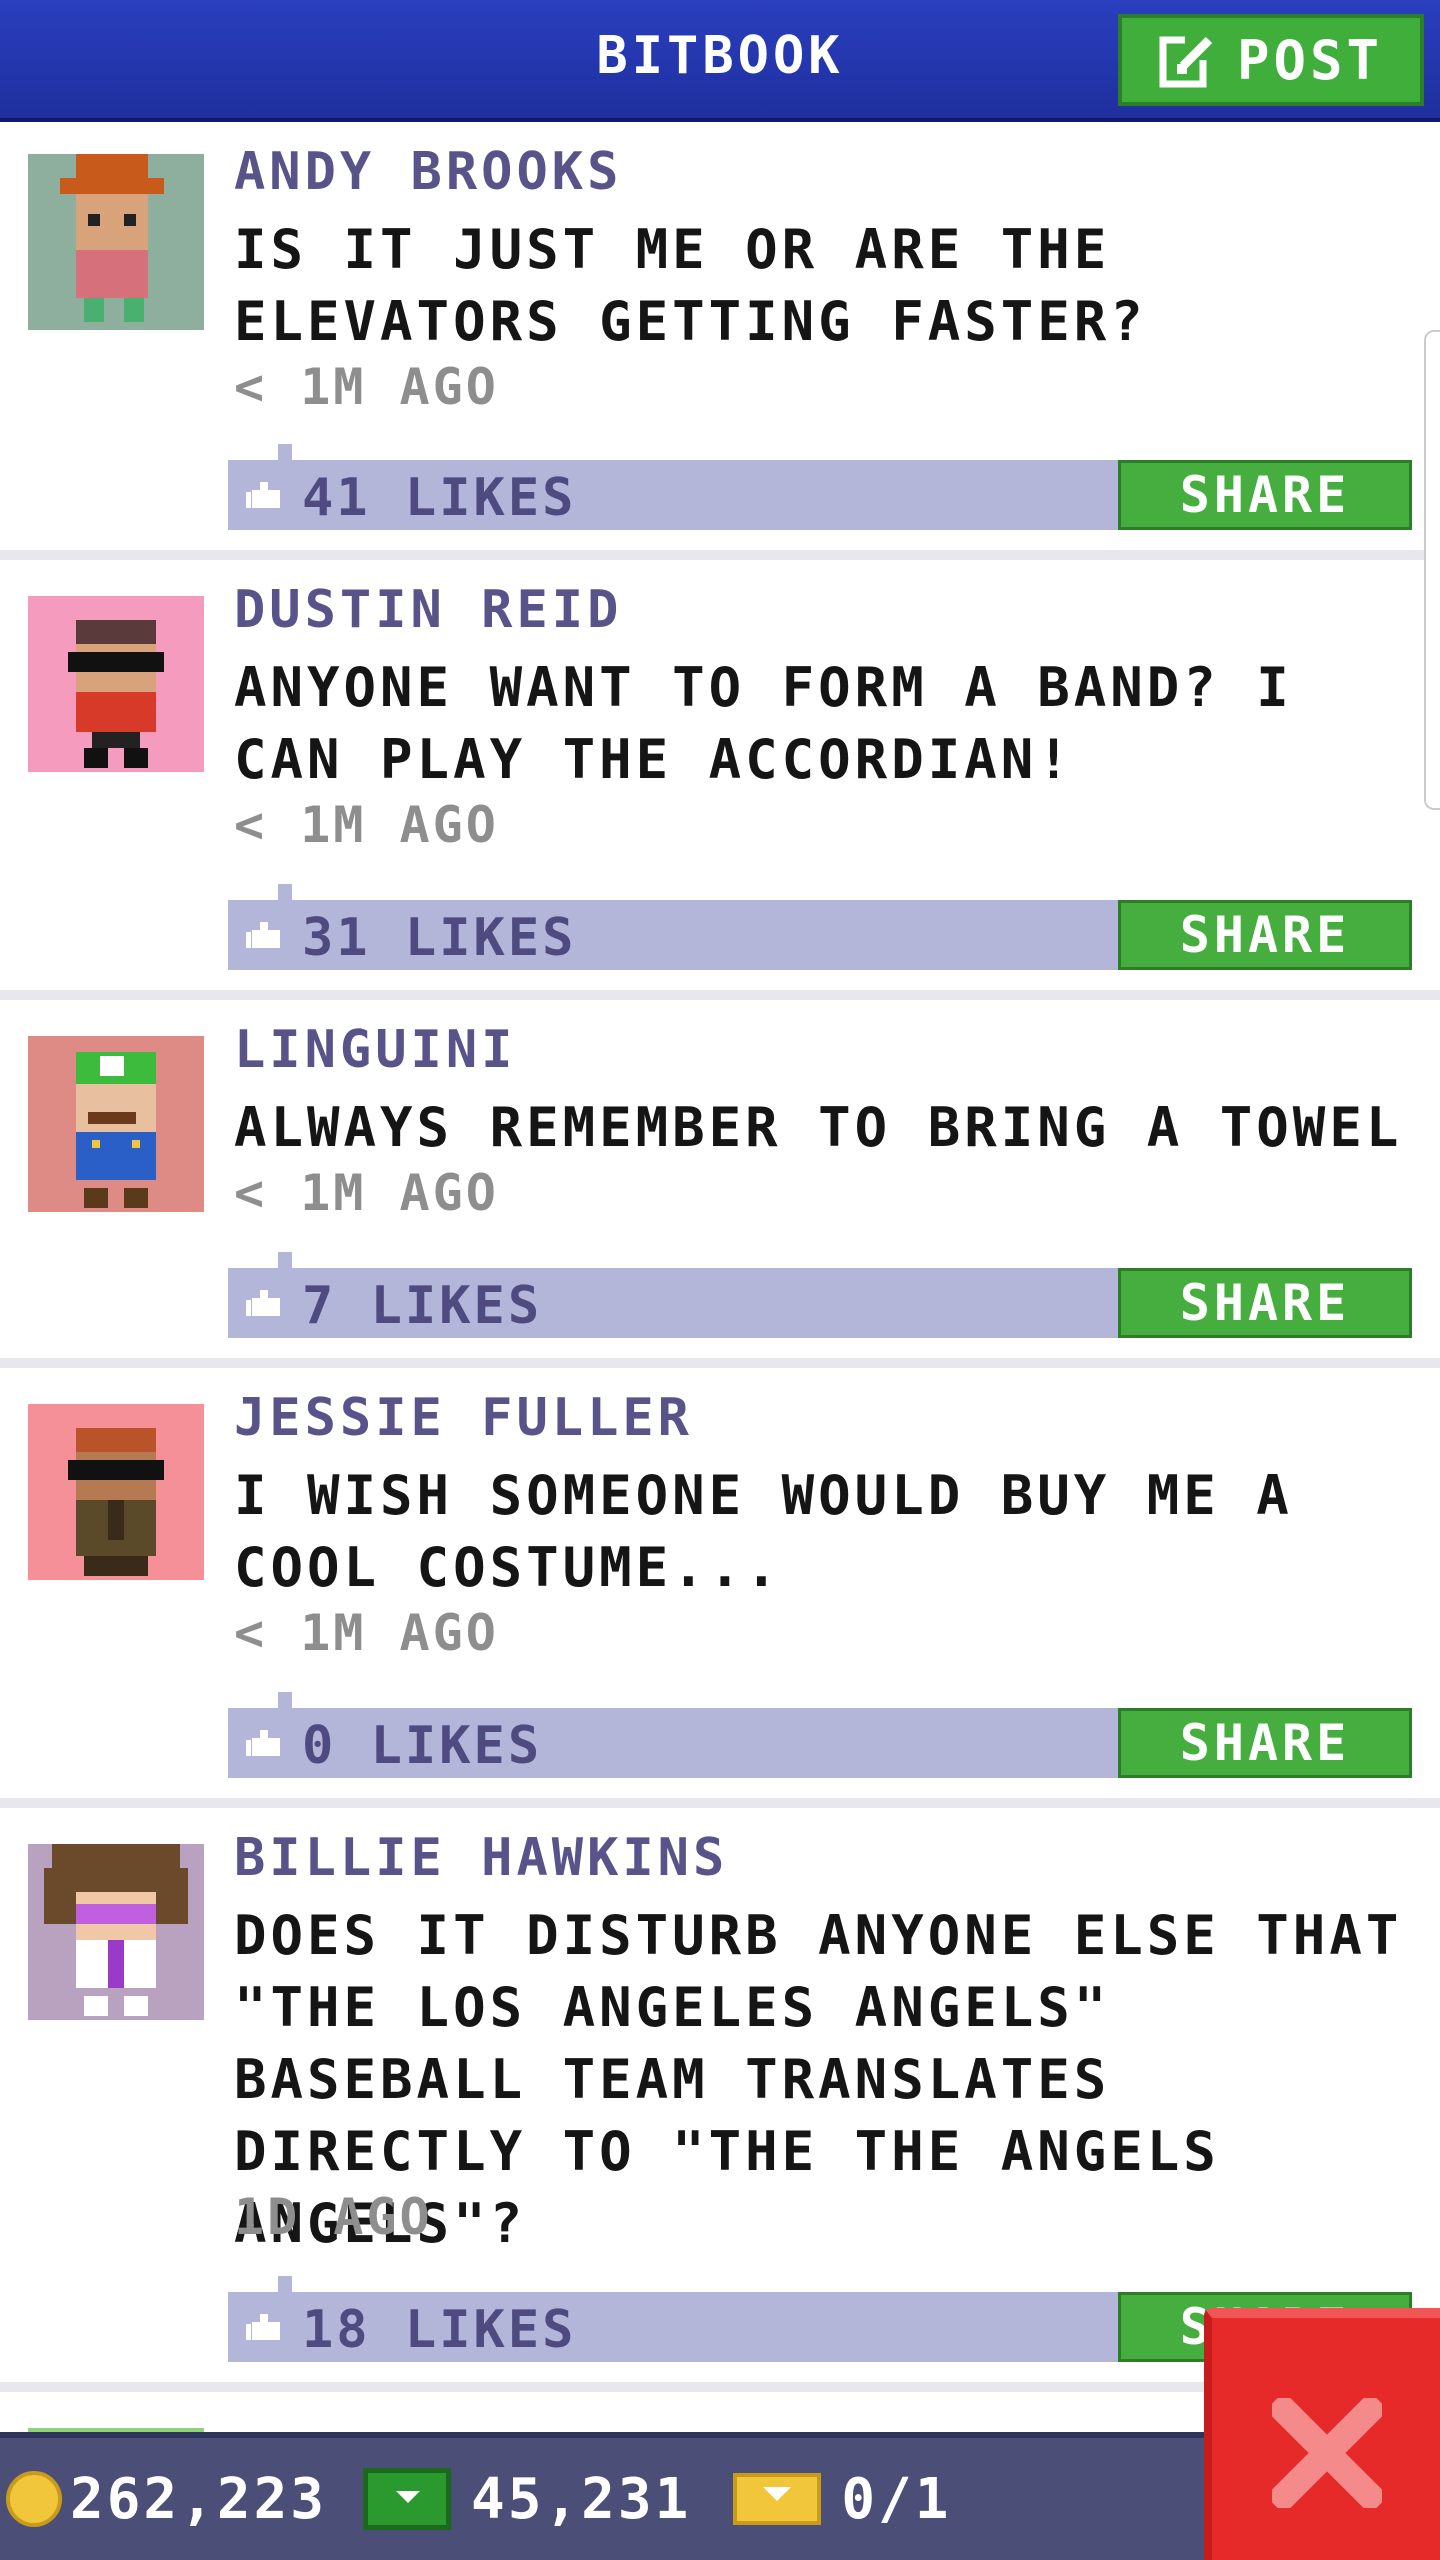 This screenshot has height=2560, width=1440. Describe the element at coordinates (820, 487) in the screenshot. I see `like-bar: 41 LIKES SHARE` at that location.